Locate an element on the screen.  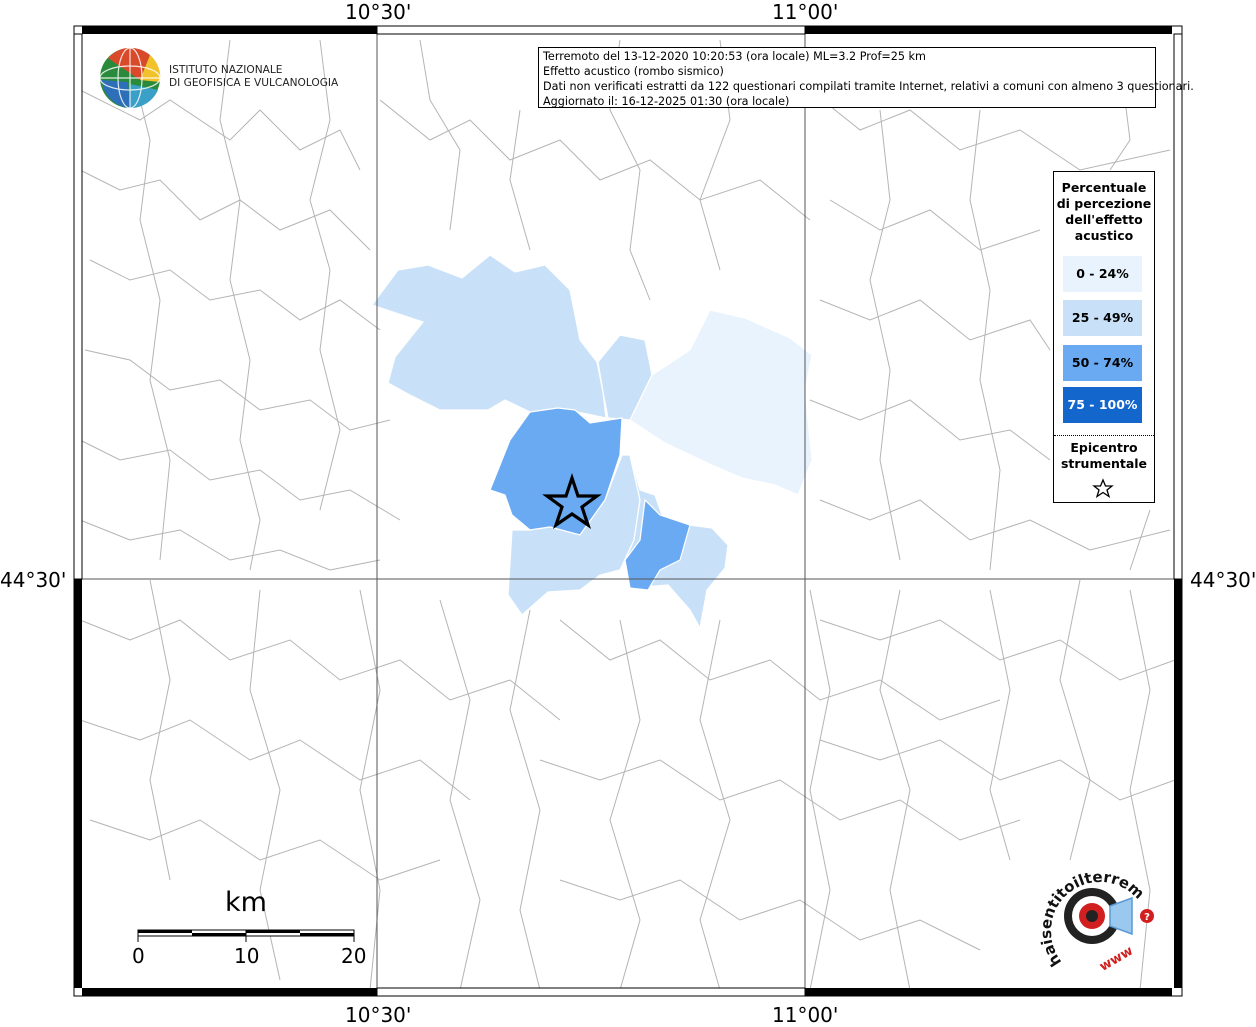
ingv-line-1: ISTITUTO NAZIONALE is located at coordinates (226, 70).